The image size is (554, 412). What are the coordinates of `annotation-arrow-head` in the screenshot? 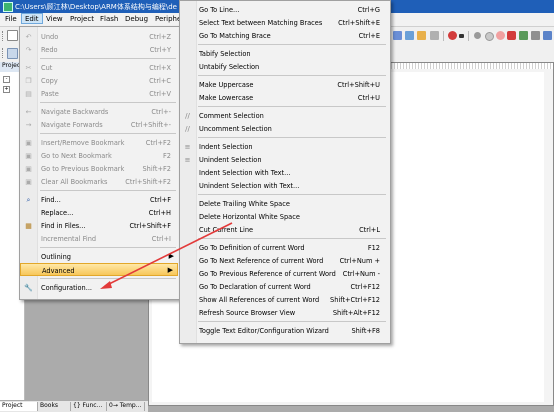 It's located at (106, 285).